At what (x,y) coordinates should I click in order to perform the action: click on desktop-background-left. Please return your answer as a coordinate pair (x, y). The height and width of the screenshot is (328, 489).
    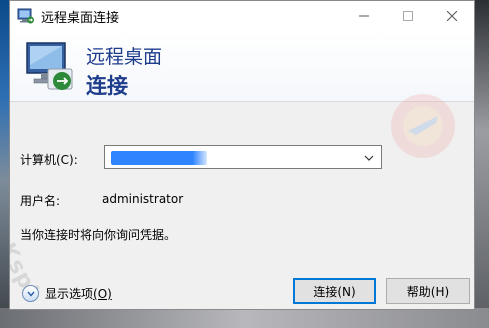
    Looking at the image, I should click on (4, 164).